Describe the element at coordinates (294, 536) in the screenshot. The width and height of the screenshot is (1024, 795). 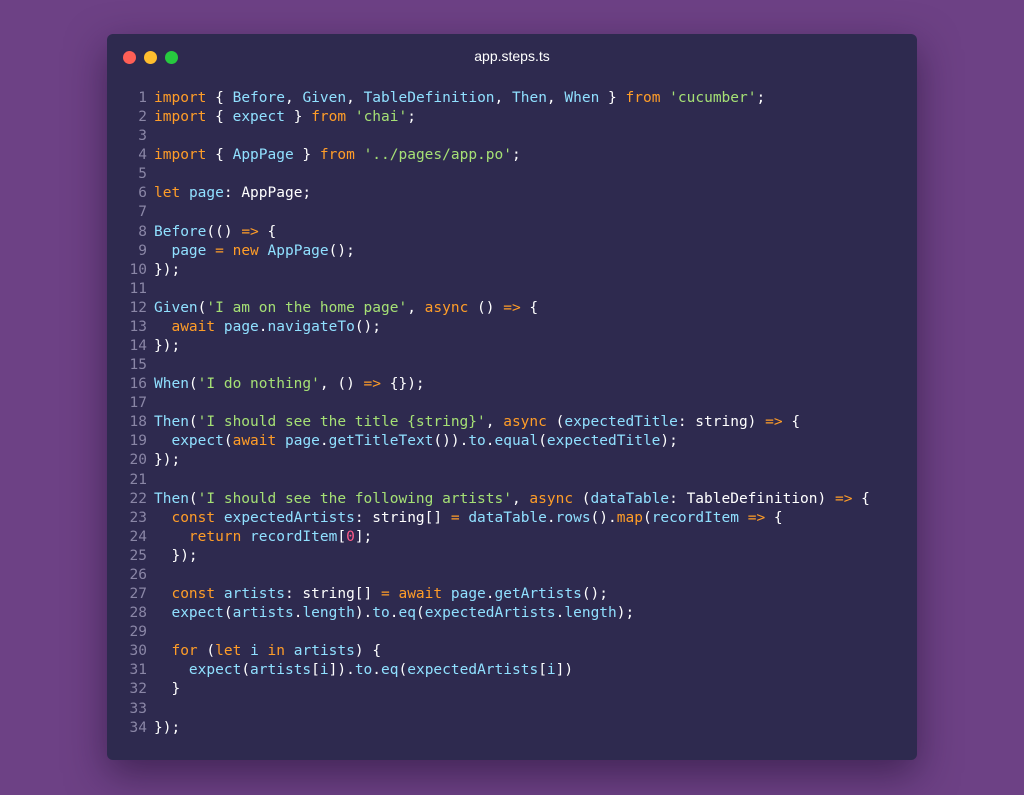
I see `code-token: recordItem` at that location.